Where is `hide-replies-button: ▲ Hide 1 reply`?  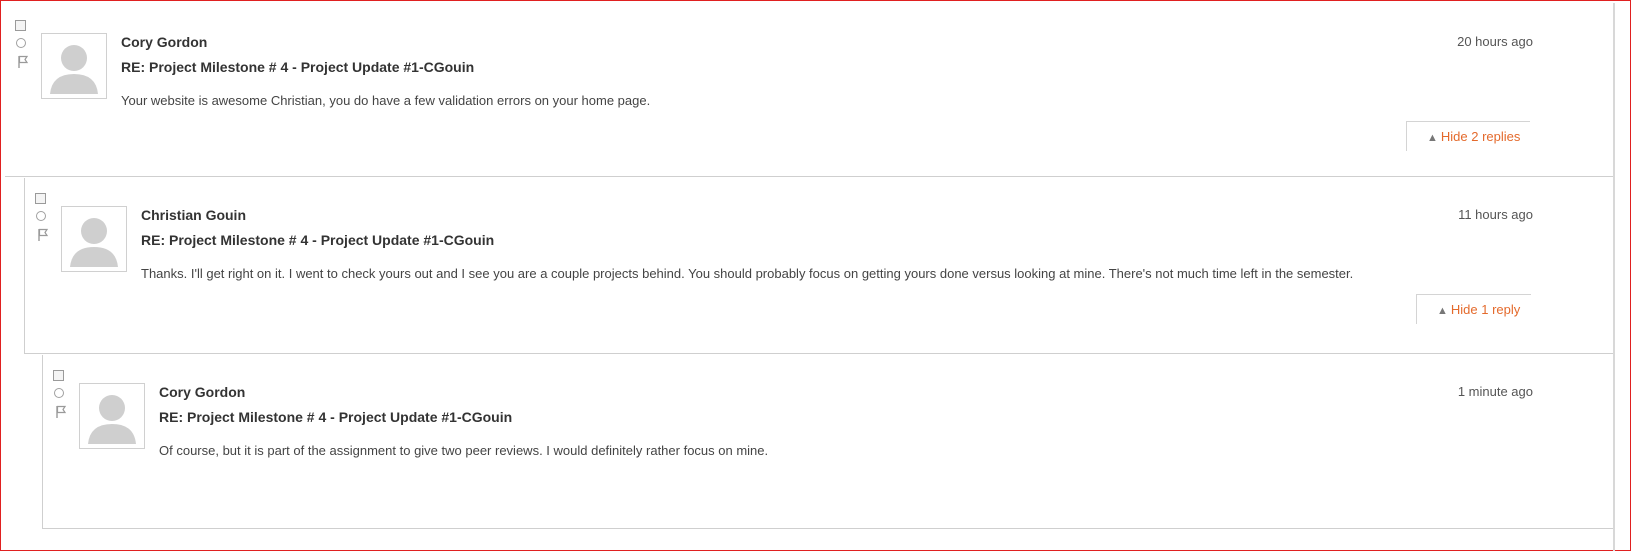
hide-replies-button: ▲ Hide 1 reply is located at coordinates (1473, 309).